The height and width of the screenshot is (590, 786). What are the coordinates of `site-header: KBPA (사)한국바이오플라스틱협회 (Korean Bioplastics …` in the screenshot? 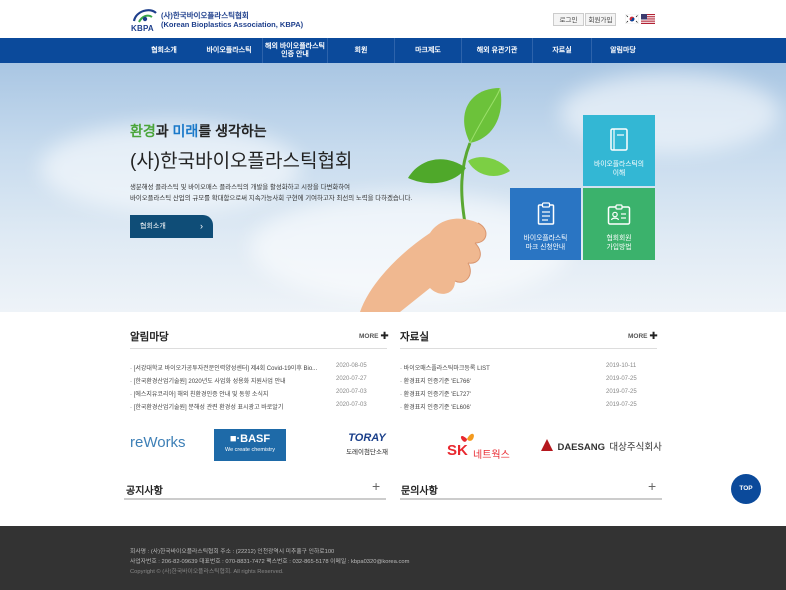 It's located at (393, 19).